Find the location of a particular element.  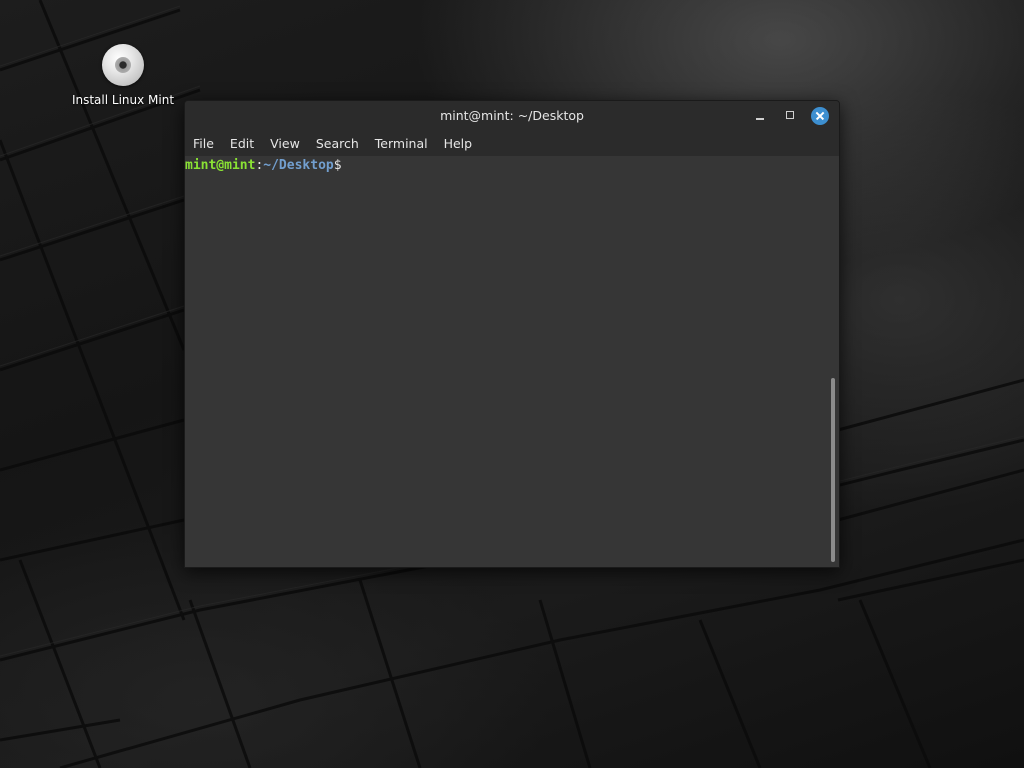

scrollbar-thumb is located at coordinates (833, 470).